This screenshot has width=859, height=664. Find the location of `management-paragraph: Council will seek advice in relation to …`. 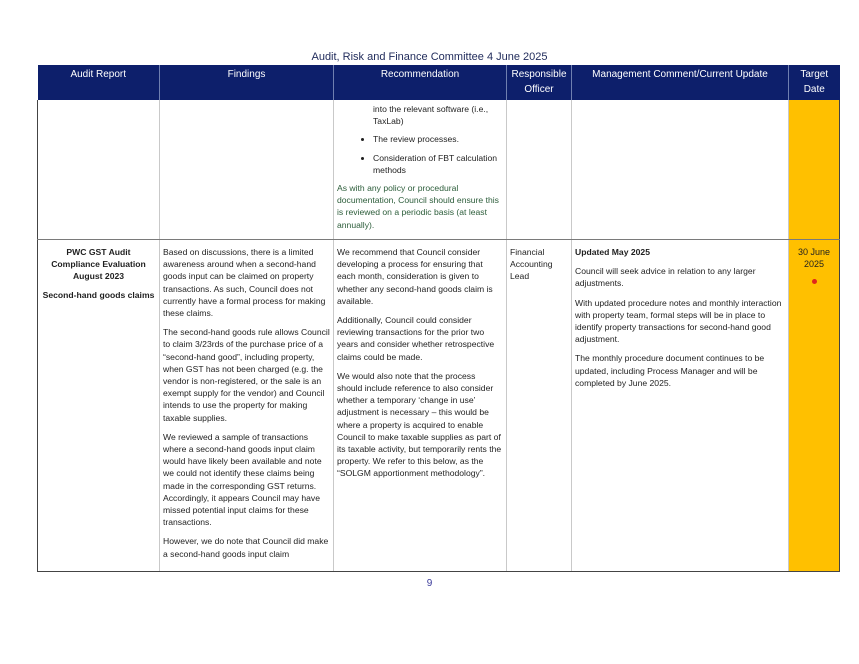

management-paragraph: Council will seek advice in relation to … is located at coordinates (665, 277).